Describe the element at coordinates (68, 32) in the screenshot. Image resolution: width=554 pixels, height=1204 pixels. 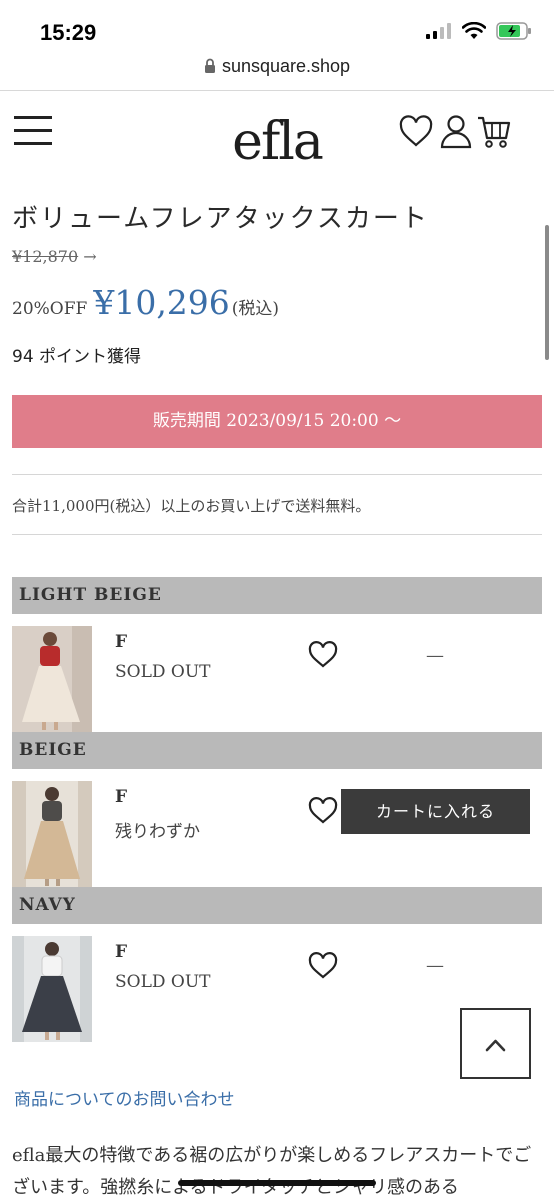
I see `status-time: 15:29` at that location.